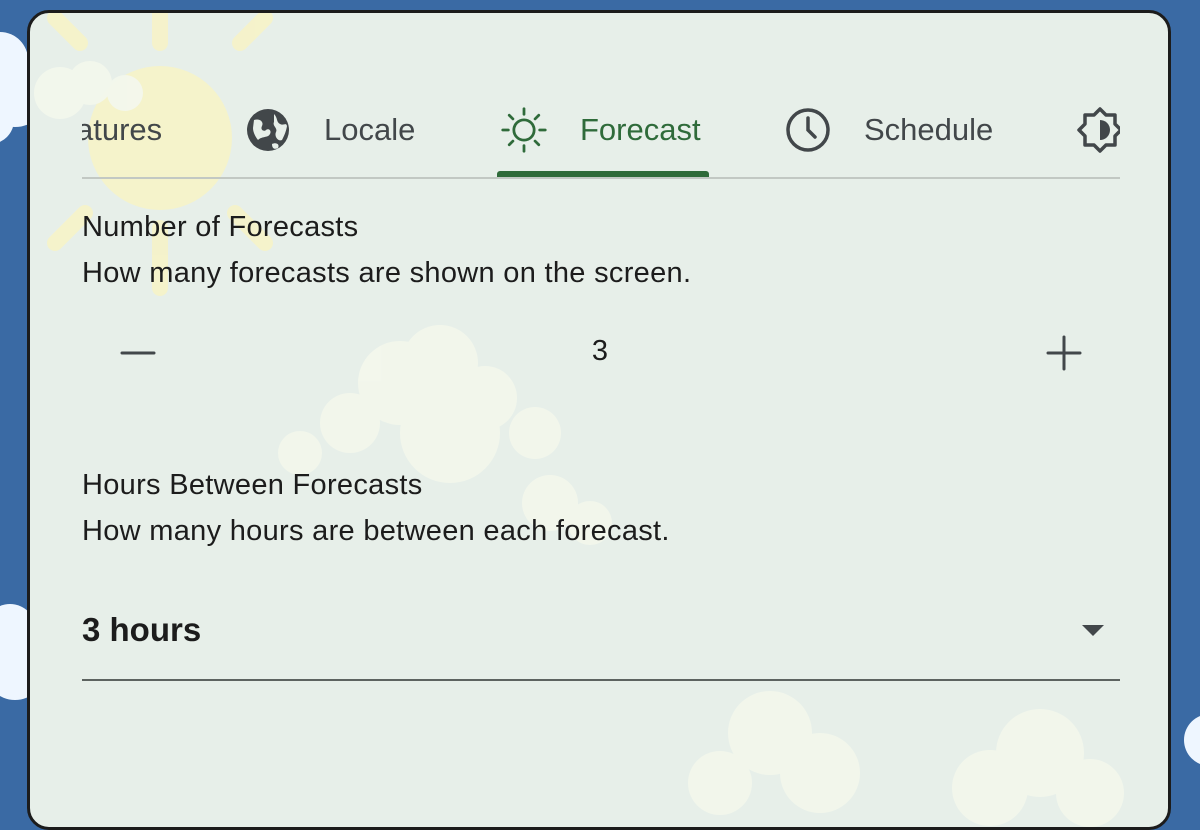 The height and width of the screenshot is (830, 1200). I want to click on decrement-button, so click(138, 353).